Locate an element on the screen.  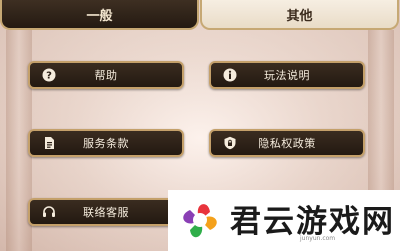
tab-other: 其他 is located at coordinates (299, 15).